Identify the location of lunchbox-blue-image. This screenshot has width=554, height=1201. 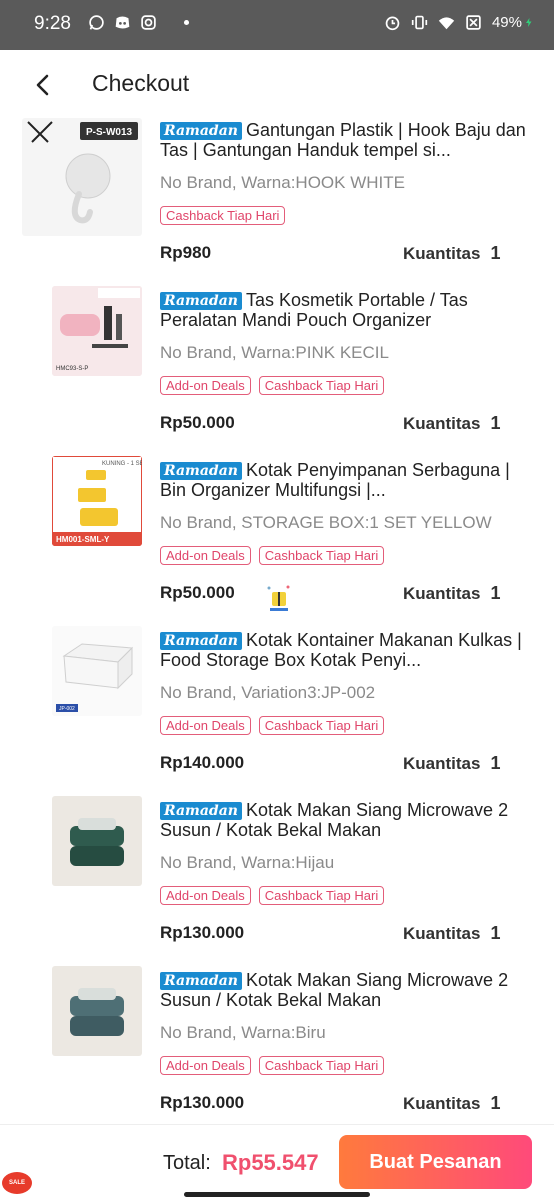
(97, 1012).